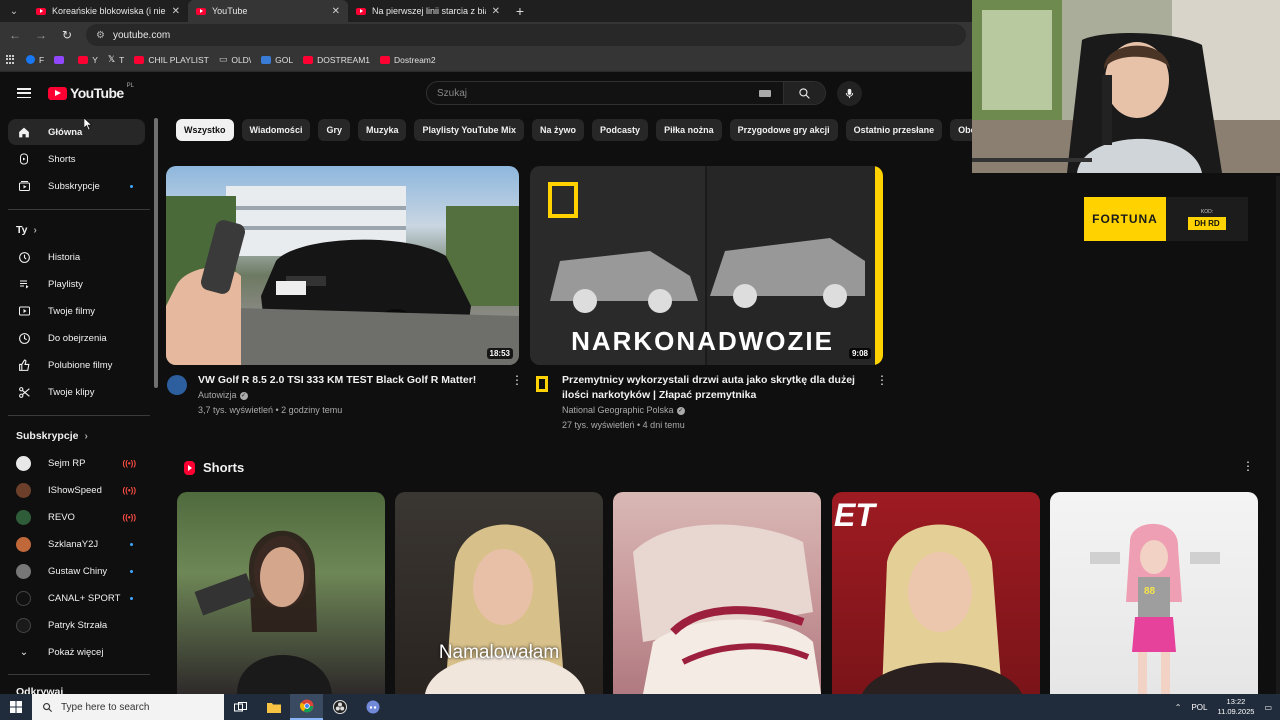 The width and height of the screenshot is (1280, 720). Describe the element at coordinates (35, 60) in the screenshot. I see `bookmark: F` at that location.